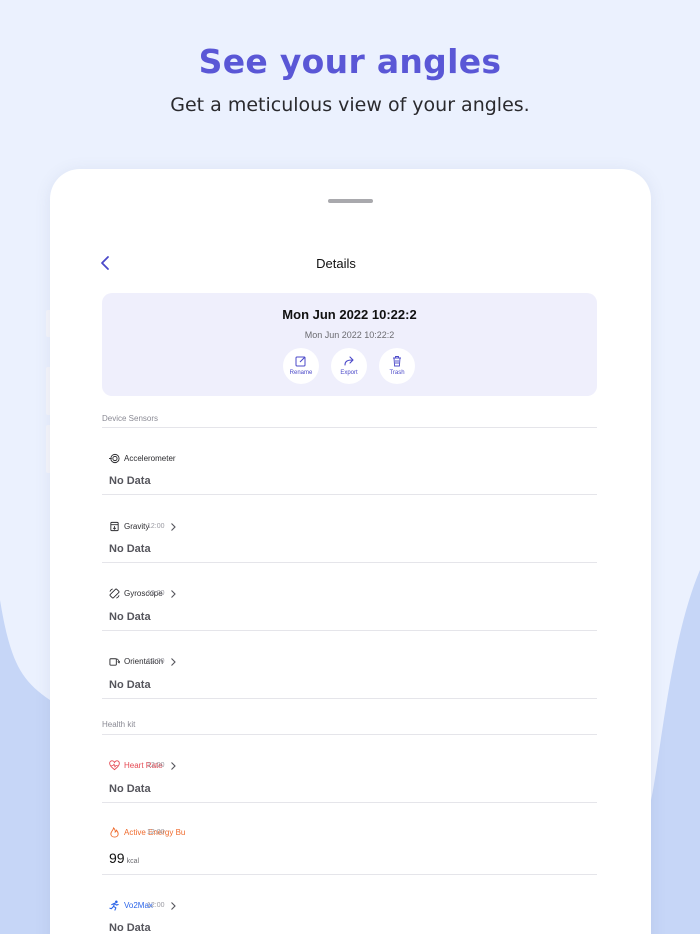 The width and height of the screenshot is (700, 934). Describe the element at coordinates (350, 201) in the screenshot. I see `sheet-grabber` at that location.